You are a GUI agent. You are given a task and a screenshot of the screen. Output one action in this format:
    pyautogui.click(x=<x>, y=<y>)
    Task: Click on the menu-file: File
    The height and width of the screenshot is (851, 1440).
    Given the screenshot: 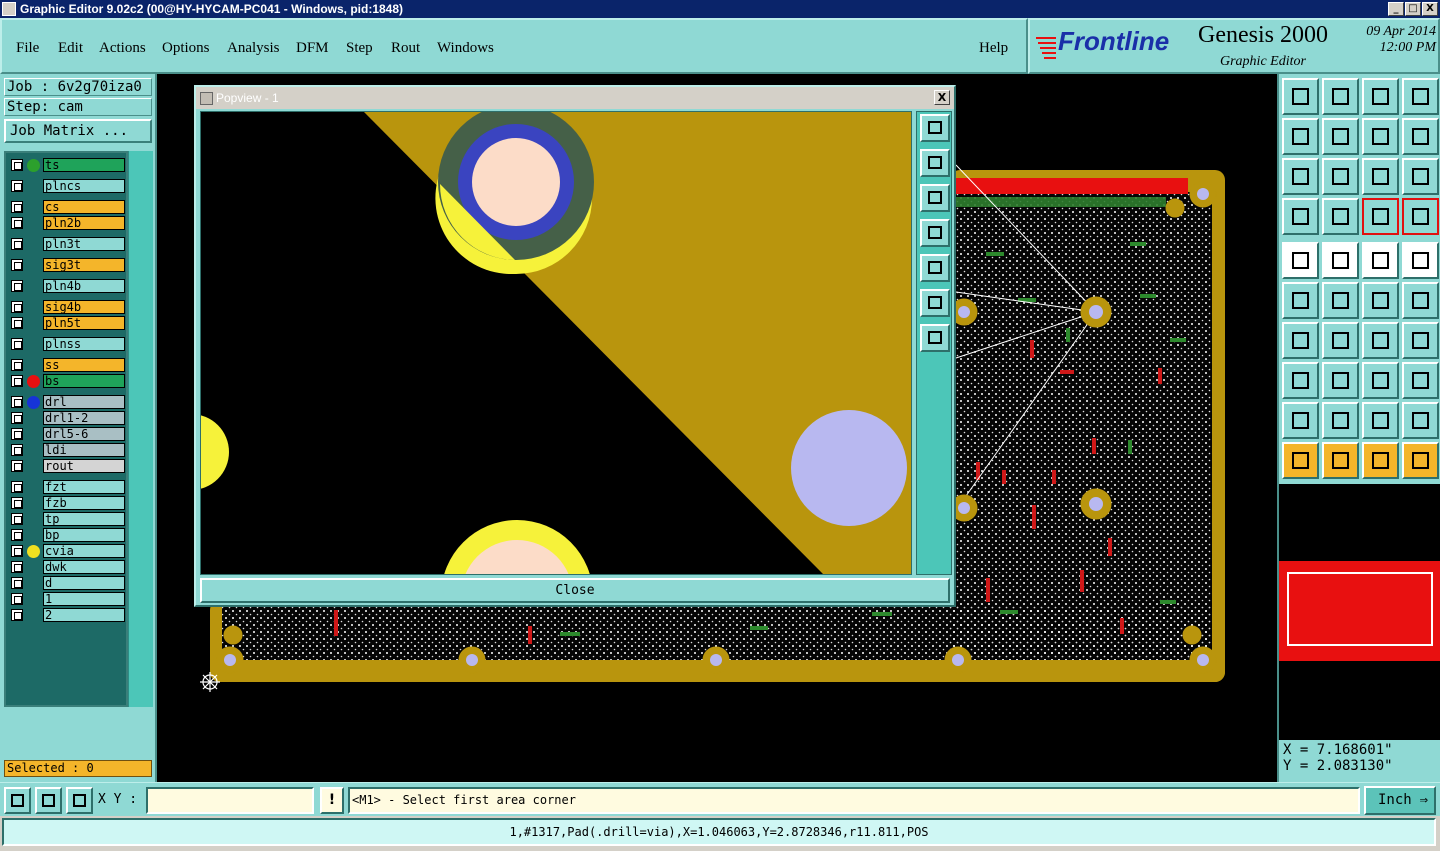 What is the action you would take?
    pyautogui.click(x=27, y=48)
    